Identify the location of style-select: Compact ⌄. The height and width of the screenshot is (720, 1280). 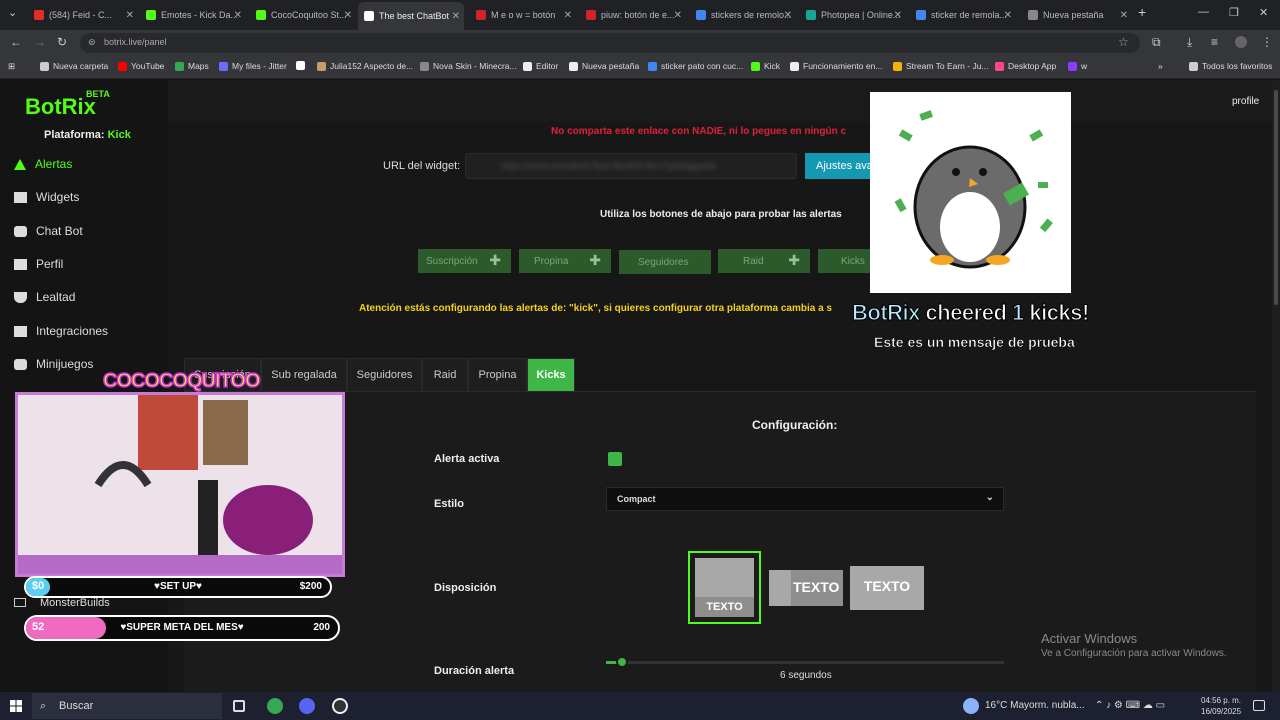
(805, 499).